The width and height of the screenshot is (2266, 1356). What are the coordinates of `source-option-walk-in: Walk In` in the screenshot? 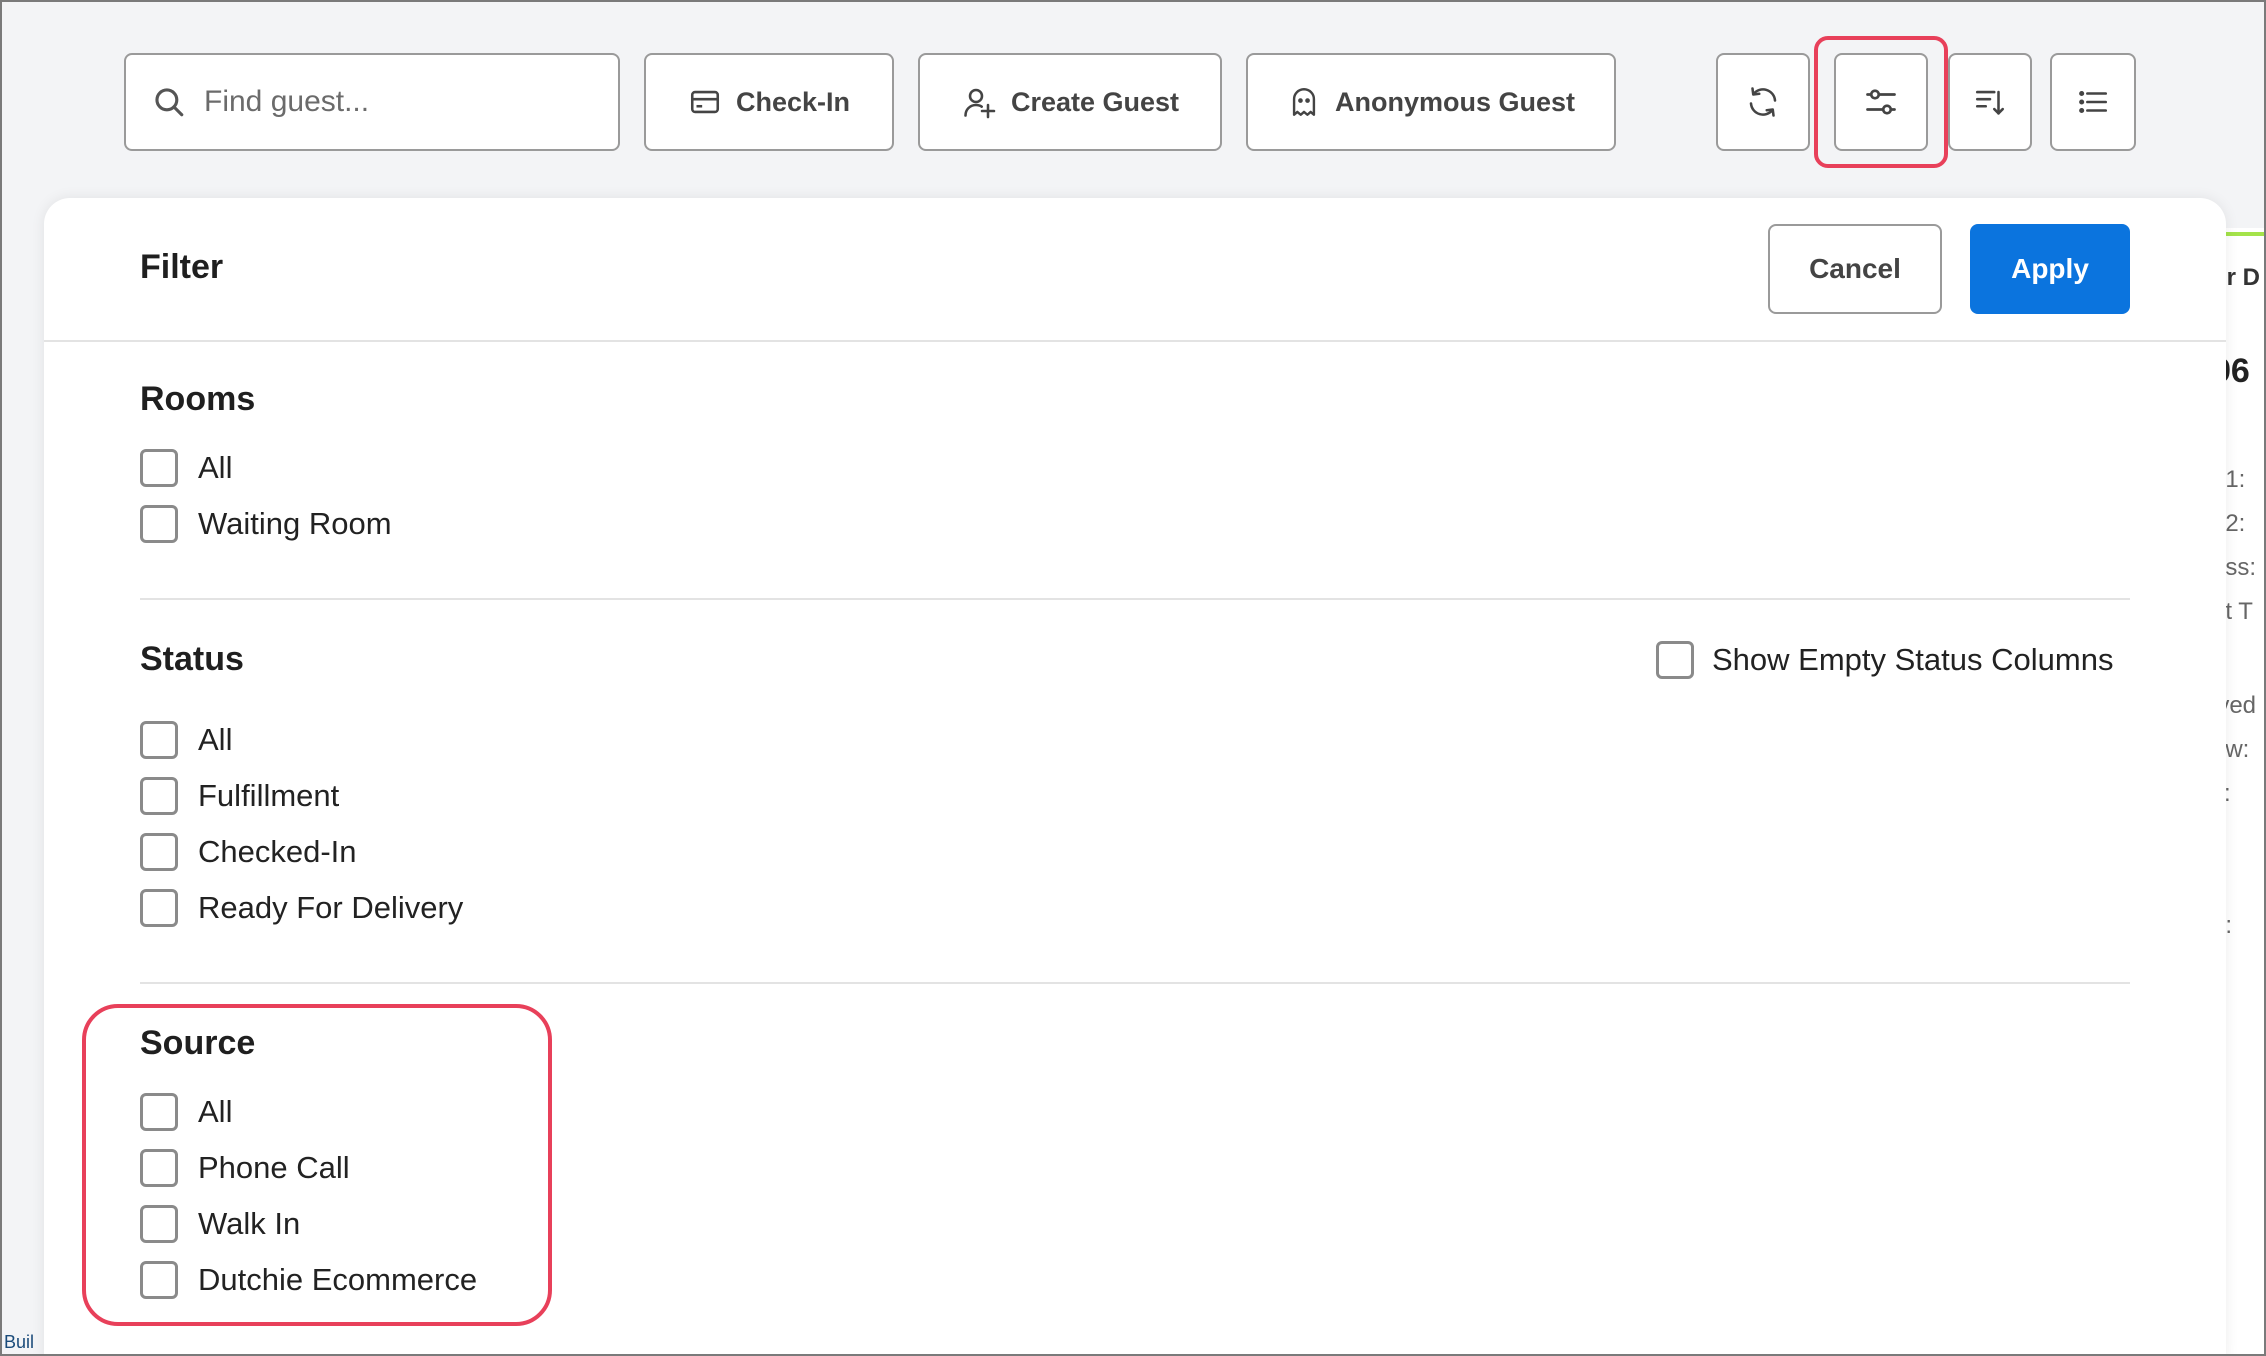 It's located at (220, 1224).